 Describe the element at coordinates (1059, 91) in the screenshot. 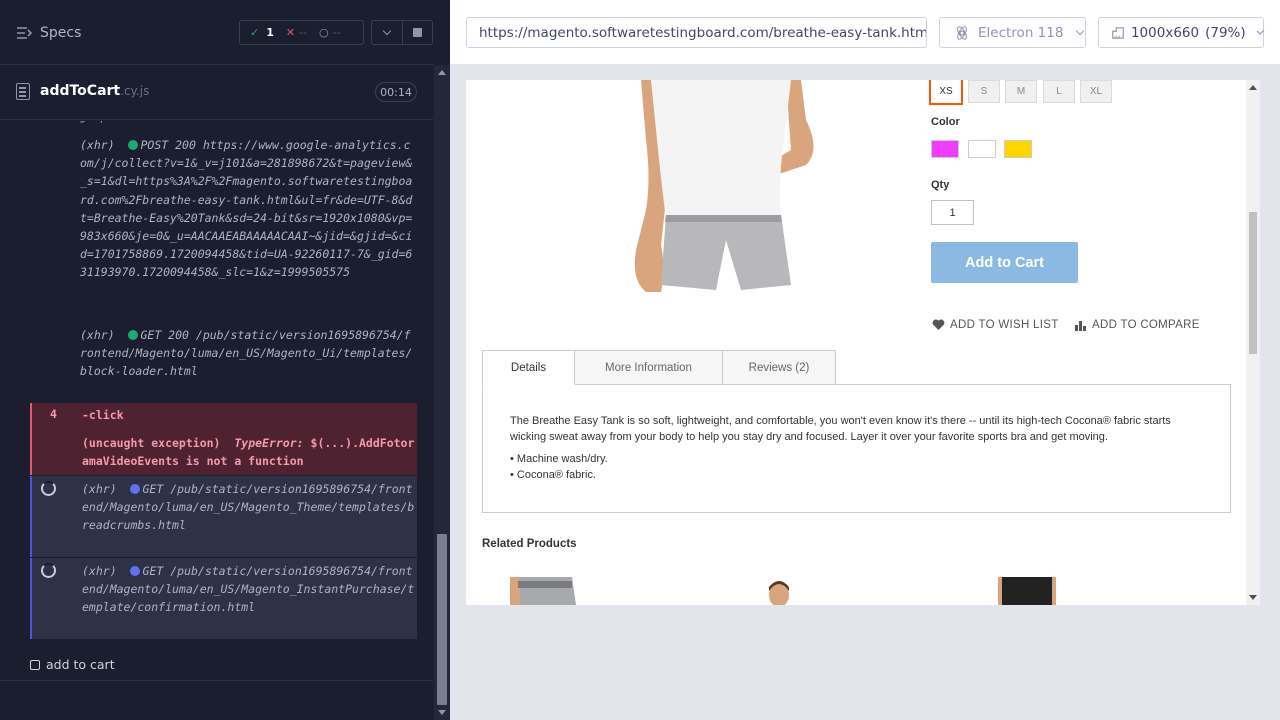

I see `size-option-l: L` at that location.